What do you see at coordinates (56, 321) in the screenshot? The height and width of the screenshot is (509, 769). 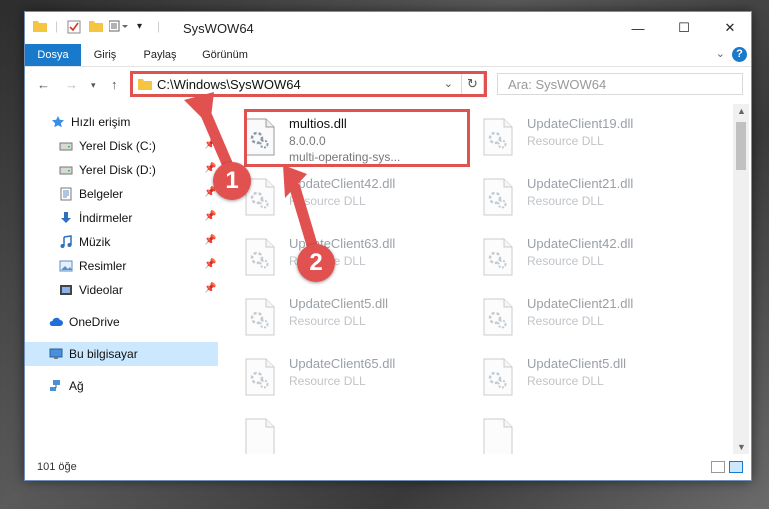 I see `cloud-icon` at bounding box center [56, 321].